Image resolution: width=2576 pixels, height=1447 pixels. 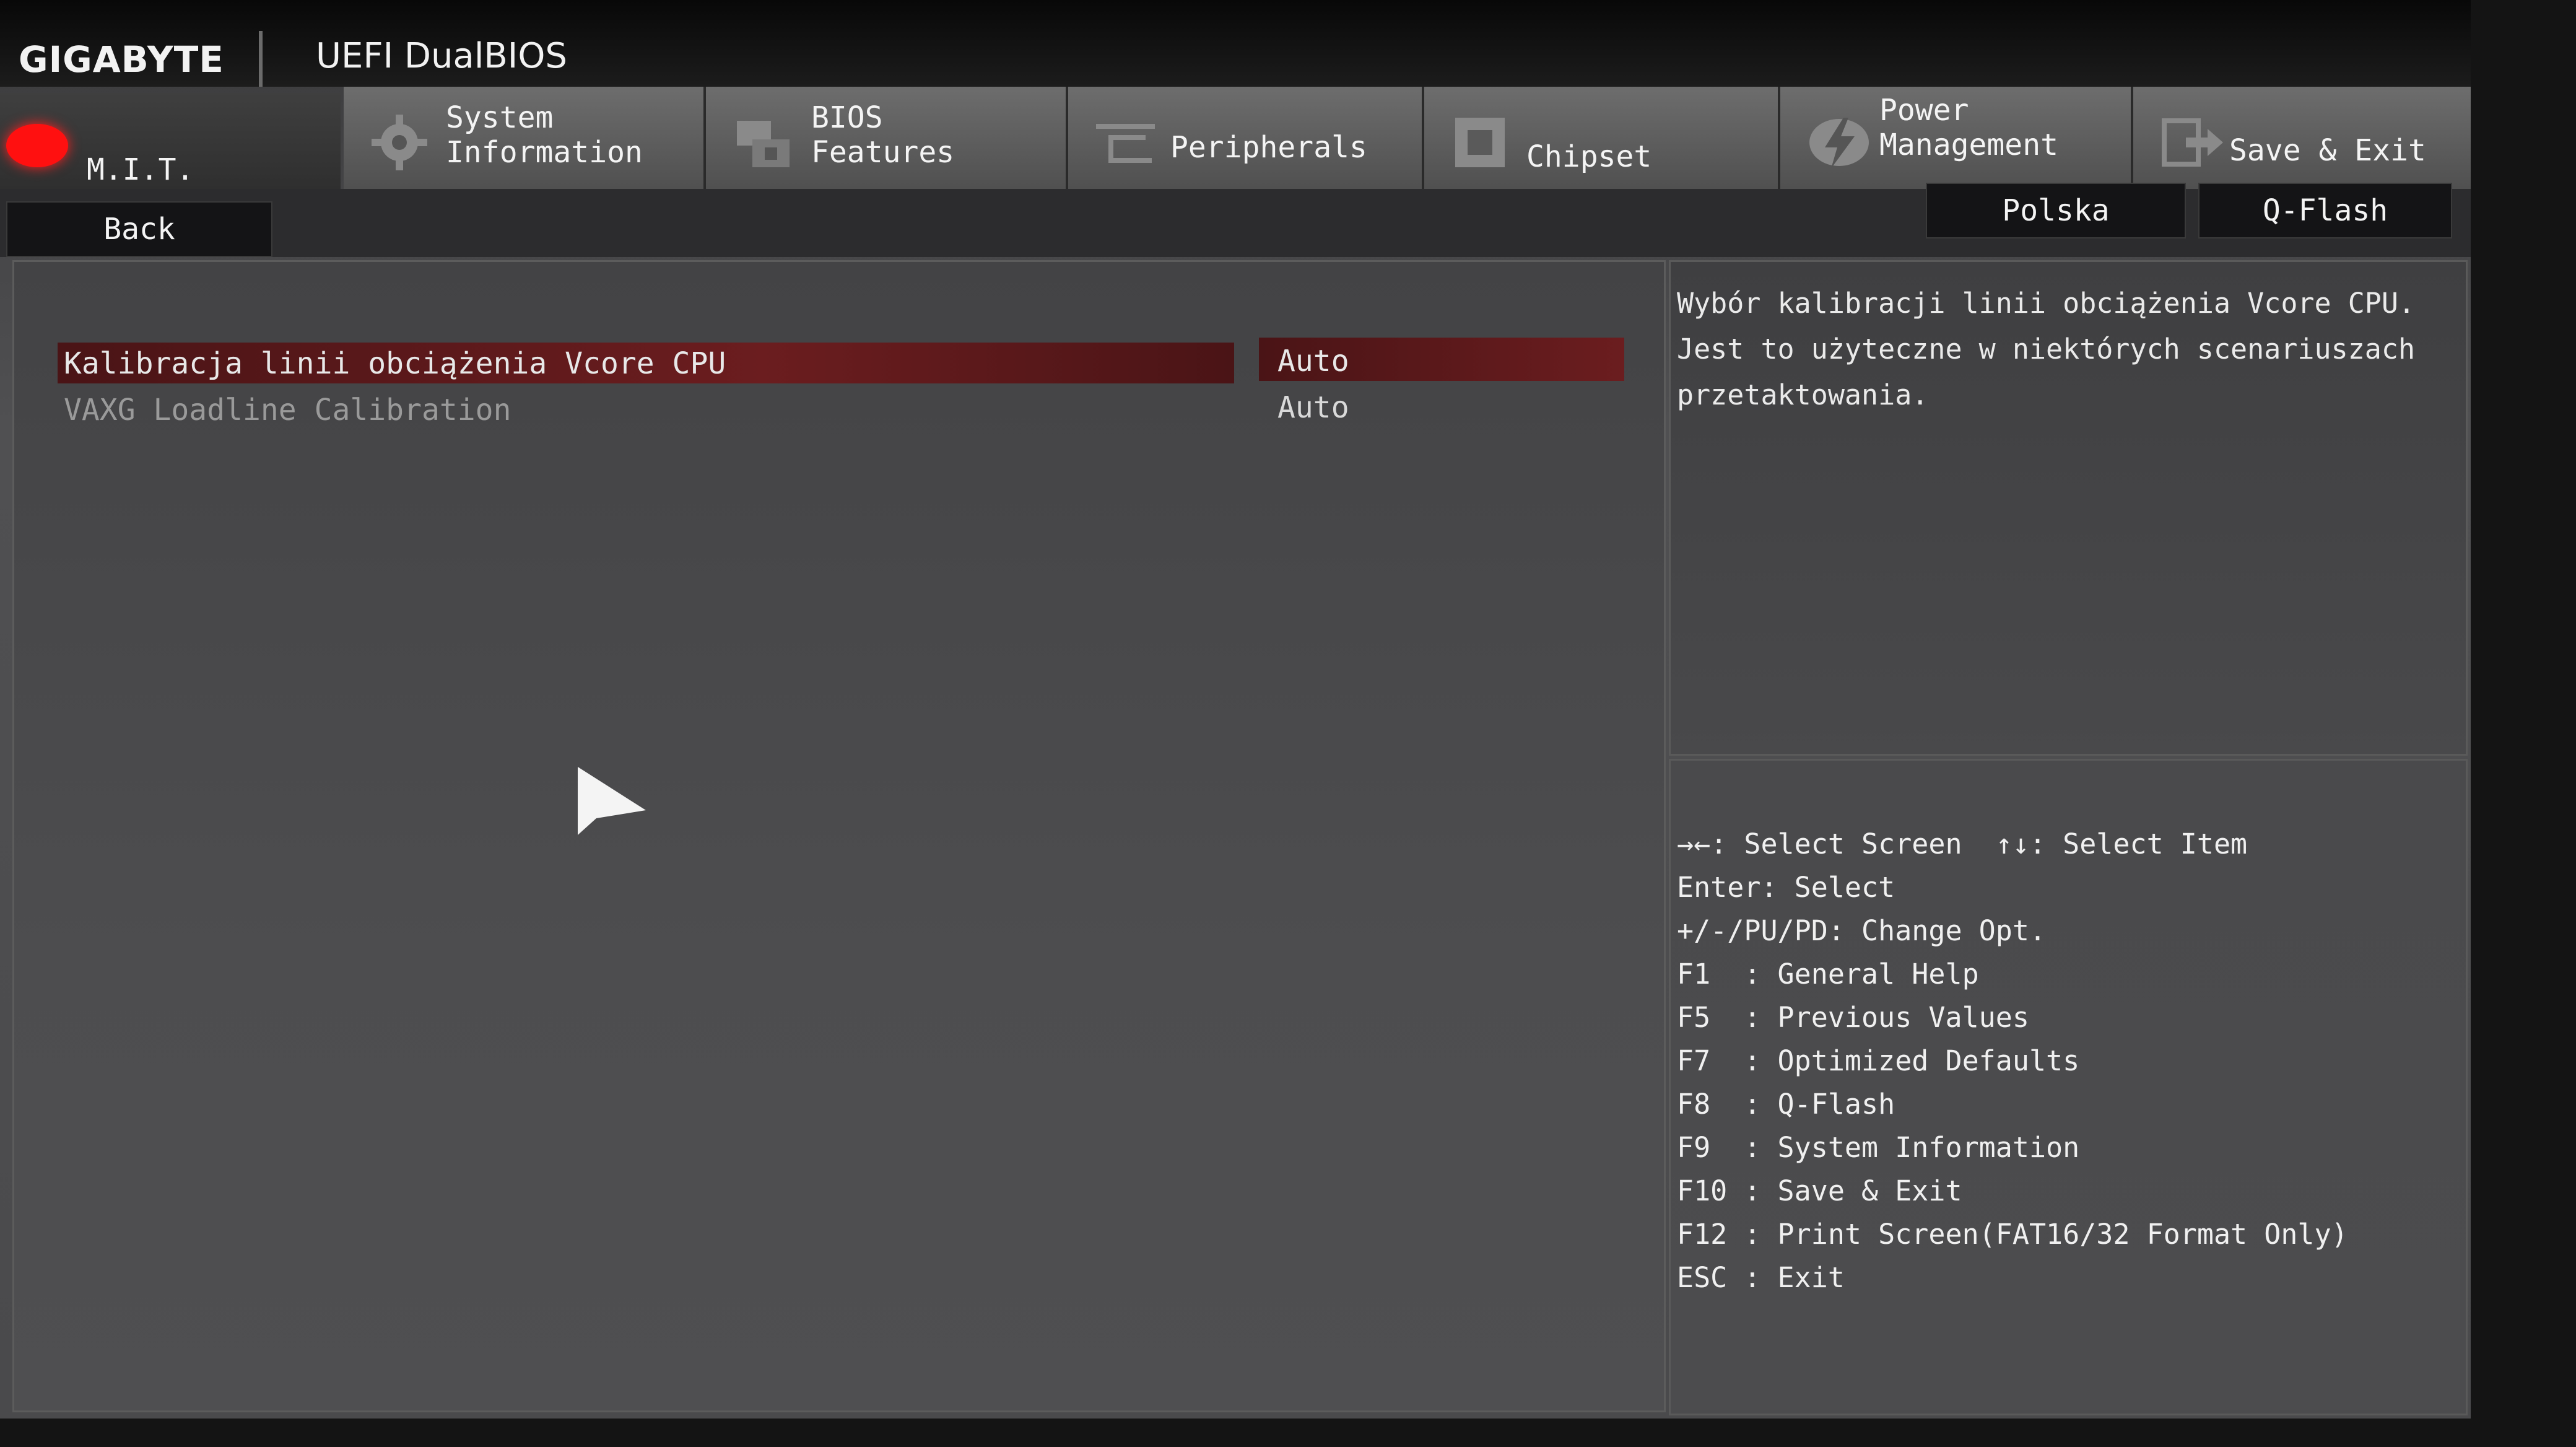 I want to click on toolbar: Back Polska Q-Flash, so click(x=1235, y=220).